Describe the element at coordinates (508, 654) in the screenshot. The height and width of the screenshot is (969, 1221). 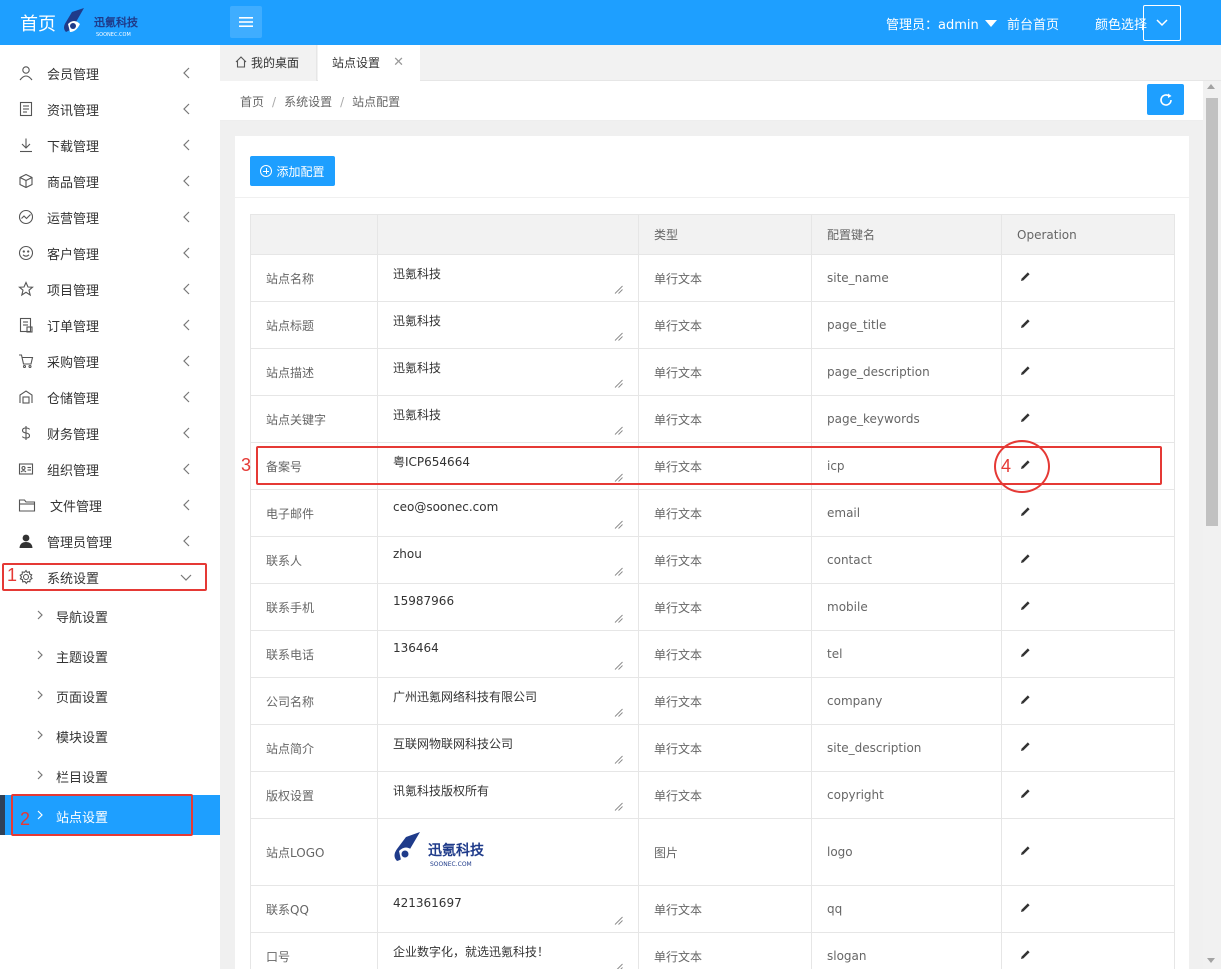
I see `config-value-textarea: 136464` at that location.